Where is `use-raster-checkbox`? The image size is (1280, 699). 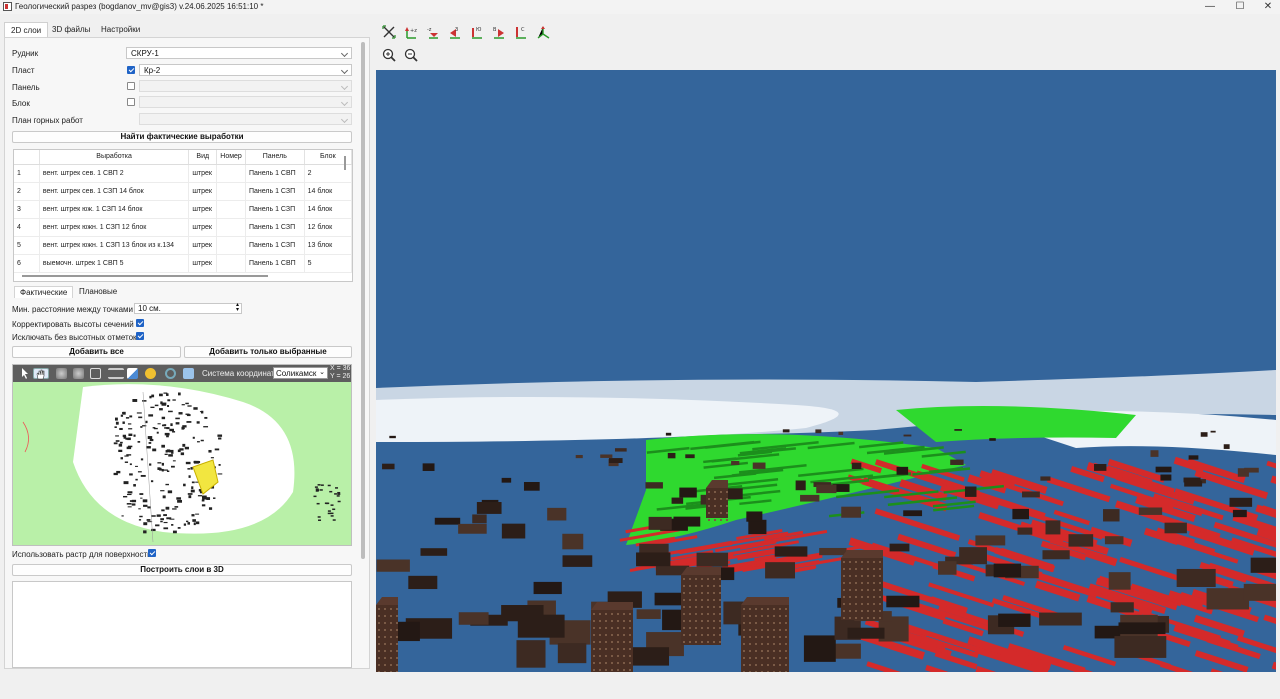 use-raster-checkbox is located at coordinates (152, 553).